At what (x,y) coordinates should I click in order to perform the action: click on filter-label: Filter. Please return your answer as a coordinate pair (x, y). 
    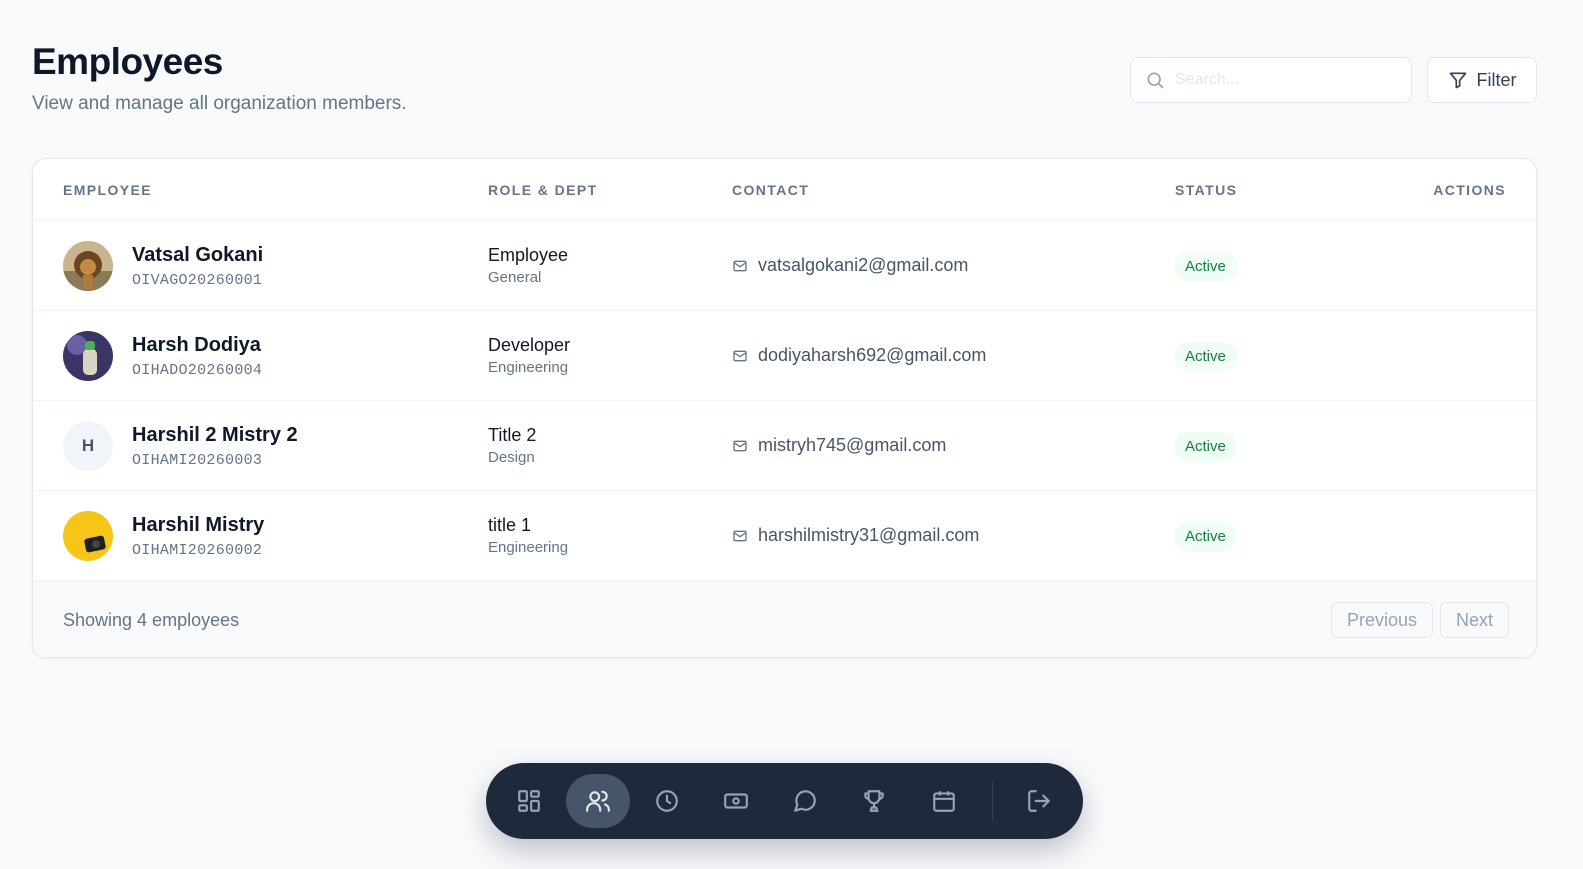
    Looking at the image, I should click on (1496, 79).